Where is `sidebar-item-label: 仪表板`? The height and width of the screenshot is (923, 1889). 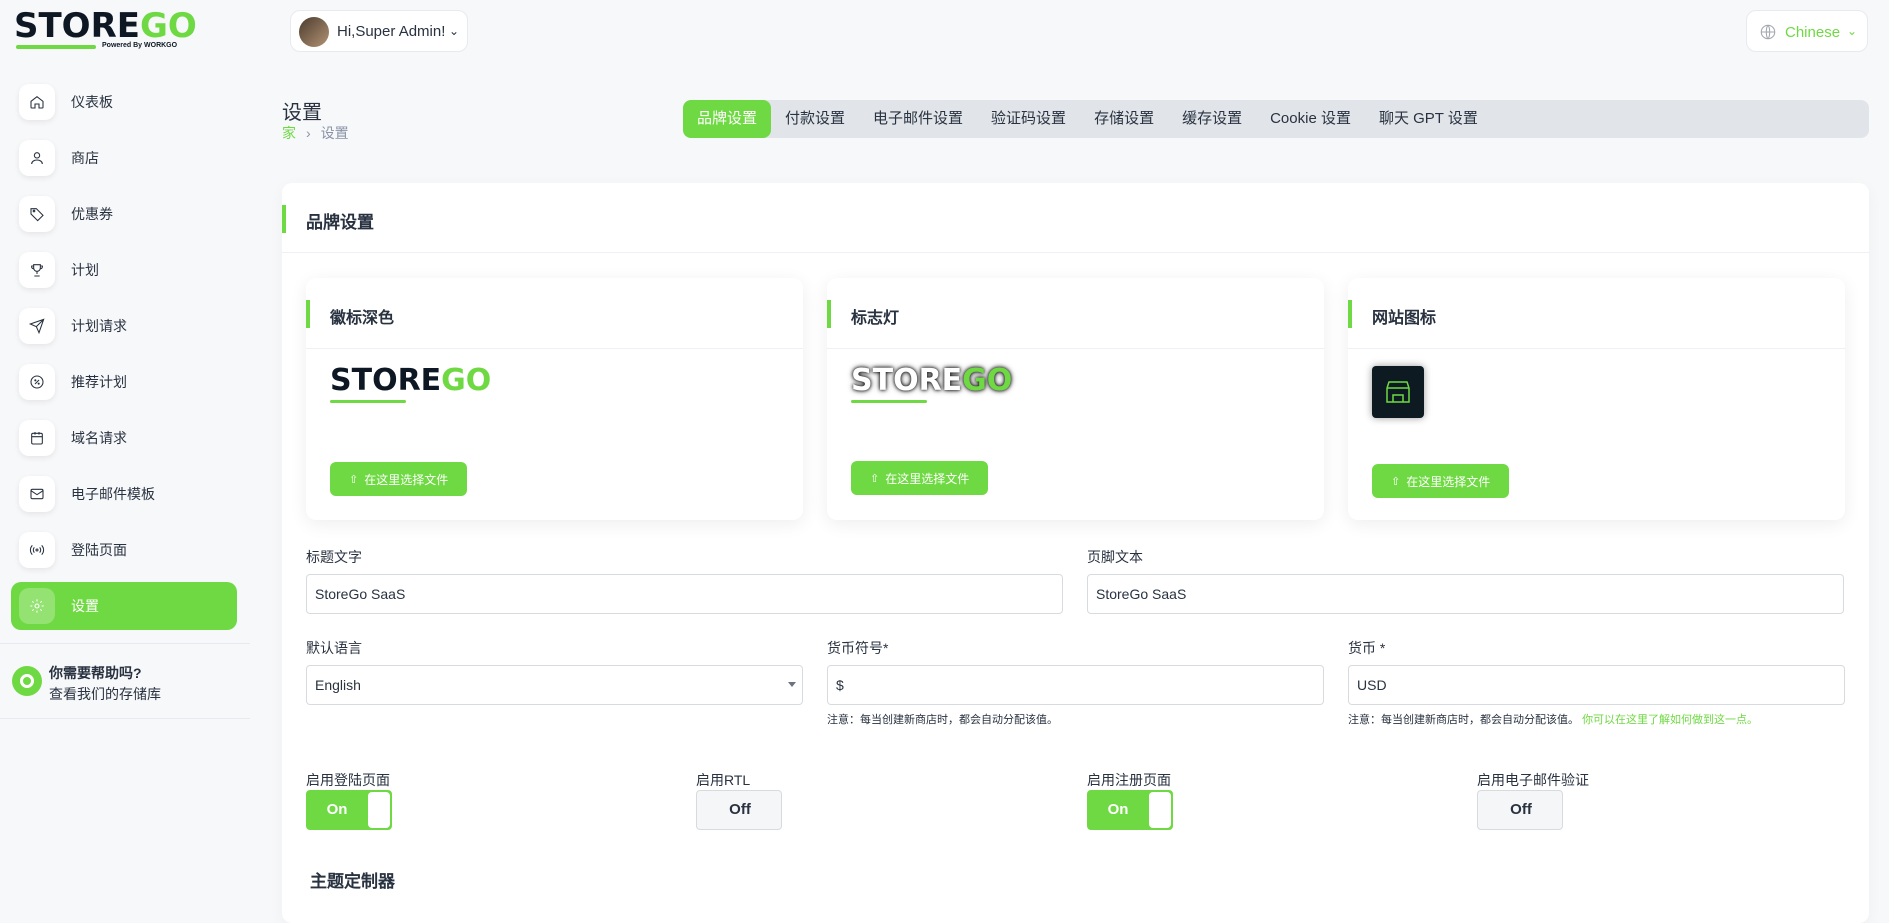 sidebar-item-label: 仪表板 is located at coordinates (92, 102).